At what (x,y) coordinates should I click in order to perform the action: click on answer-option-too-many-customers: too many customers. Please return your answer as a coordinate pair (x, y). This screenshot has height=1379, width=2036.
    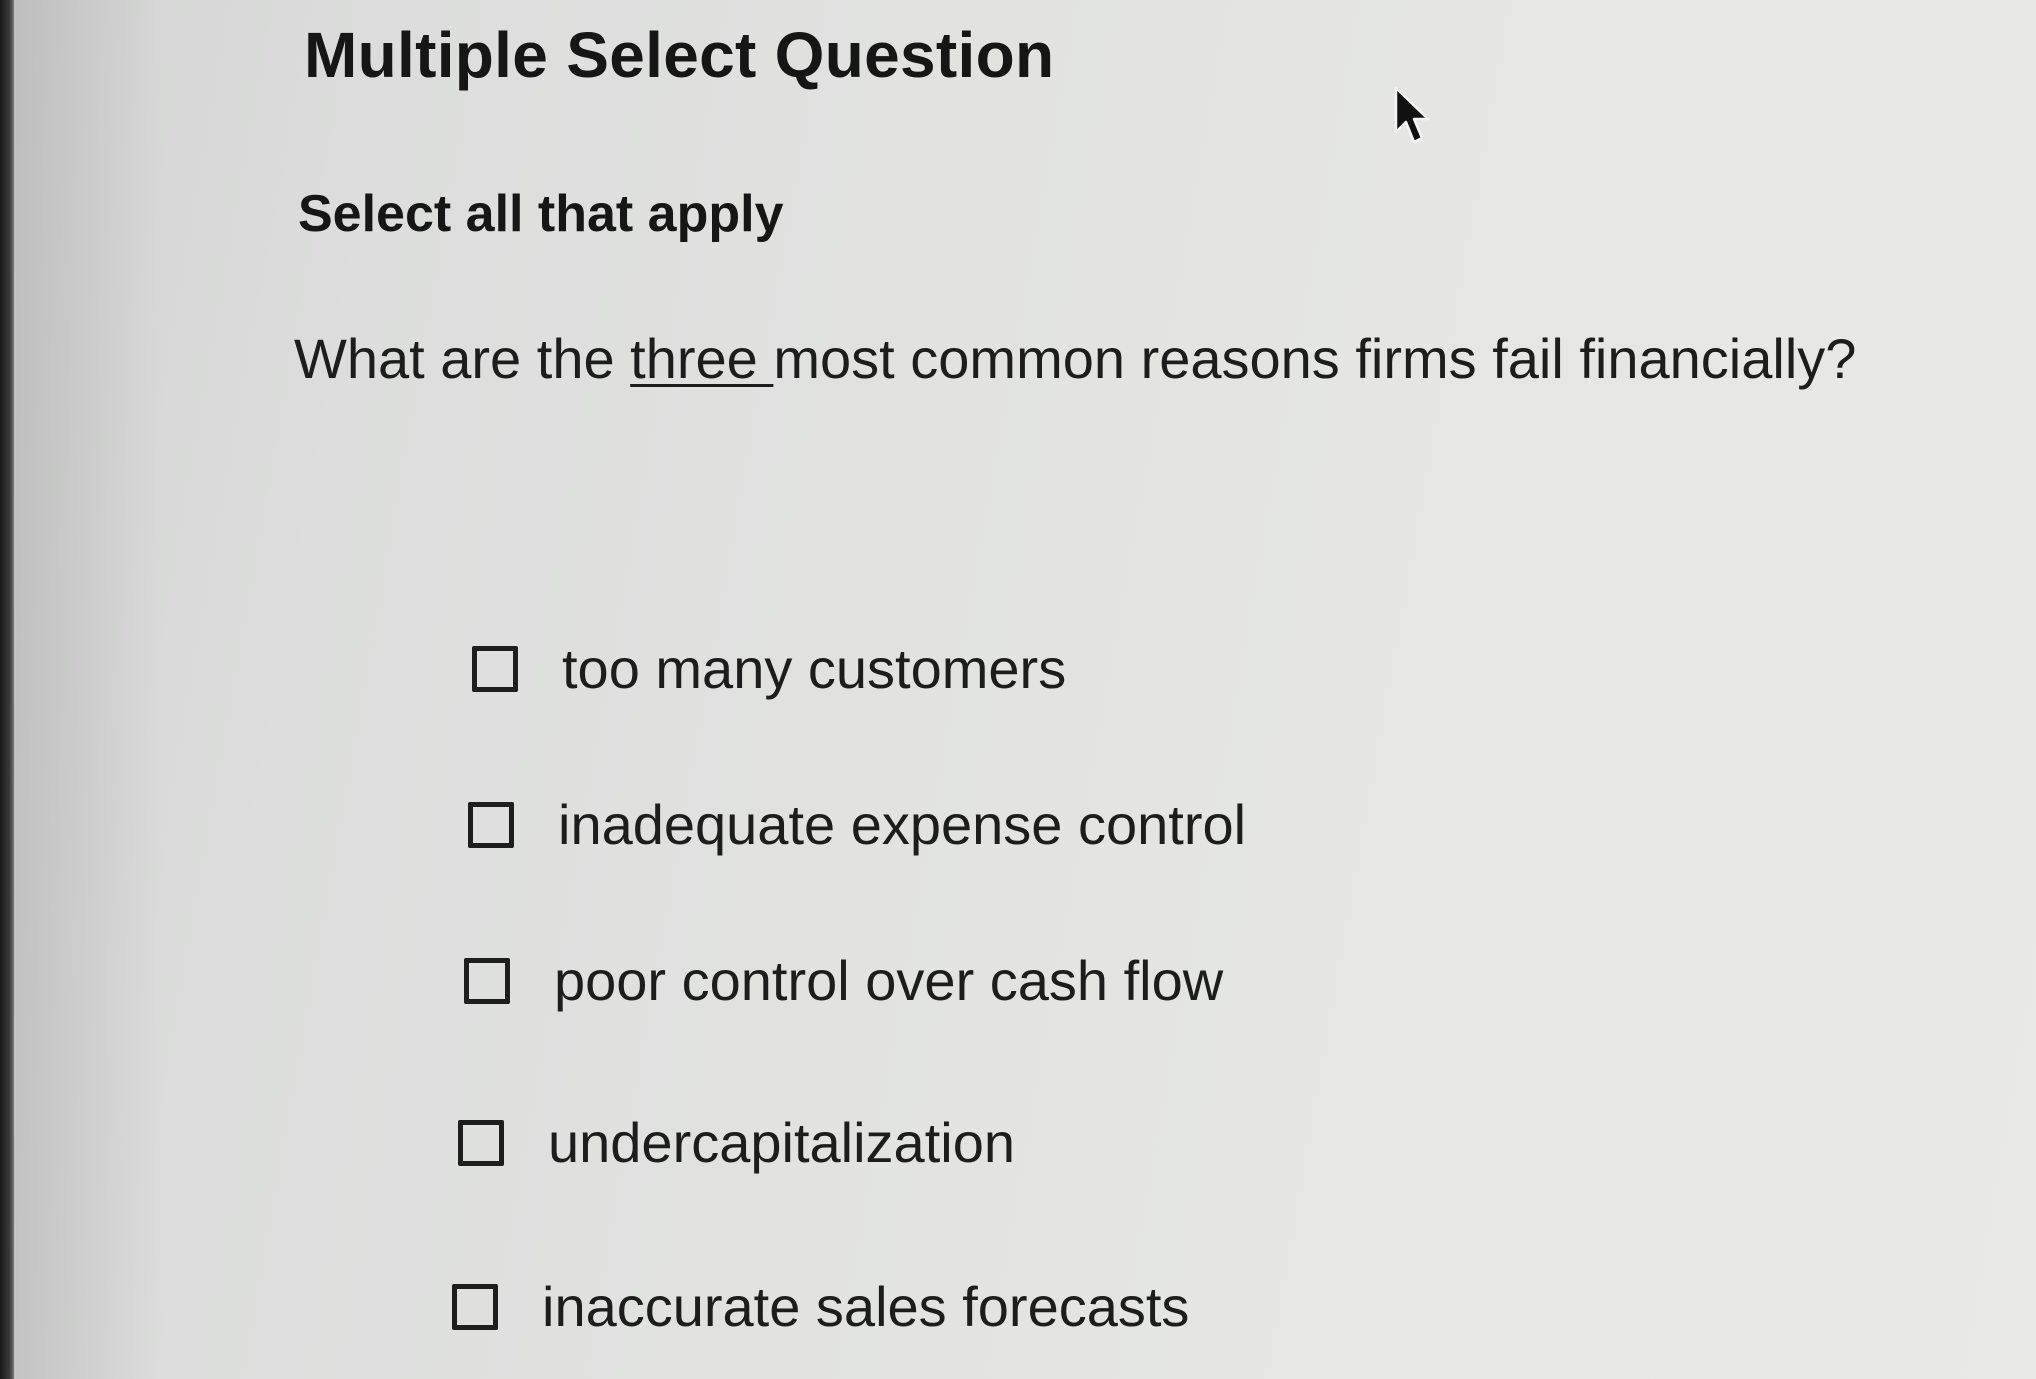
    Looking at the image, I should click on (769, 668).